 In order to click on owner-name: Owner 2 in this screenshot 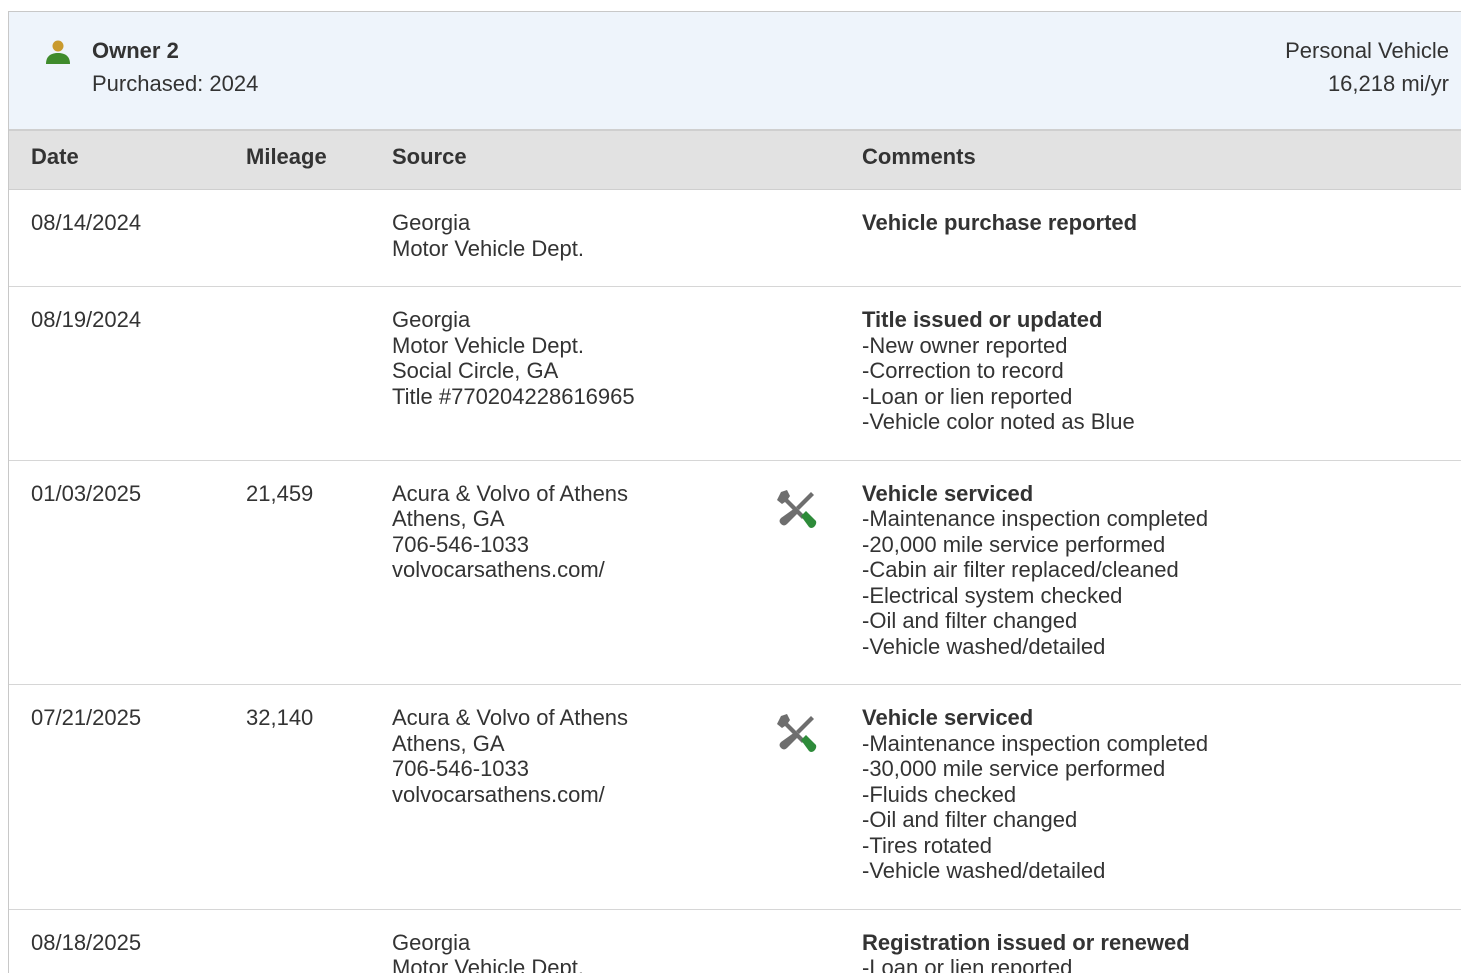, I will do `click(135, 50)`.